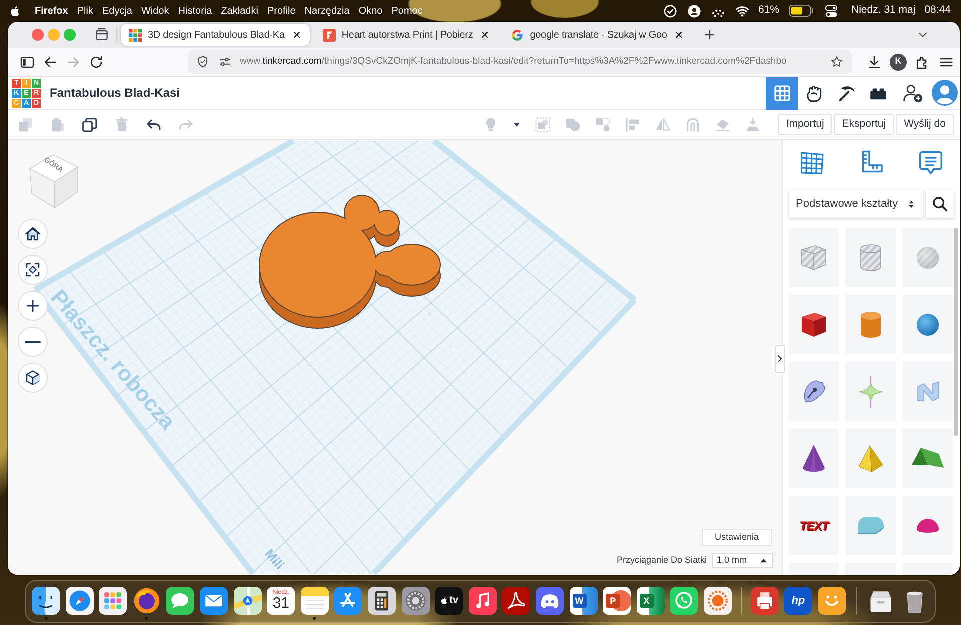 The height and width of the screenshot is (625, 961). Describe the element at coordinates (837, 62) in the screenshot. I see `bookmark-star-icon` at that location.